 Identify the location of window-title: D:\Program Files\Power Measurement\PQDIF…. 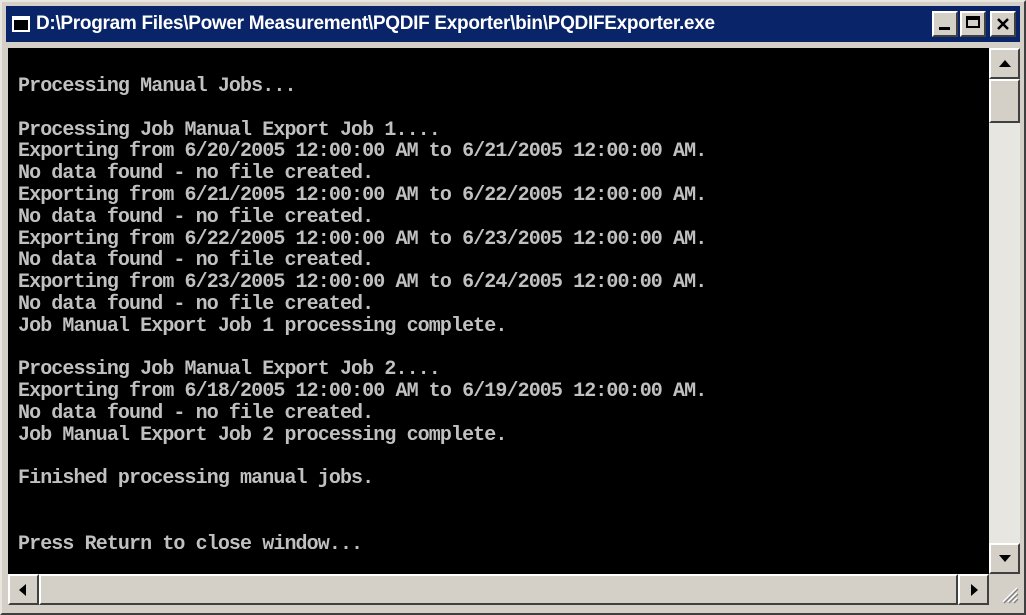
(375, 23).